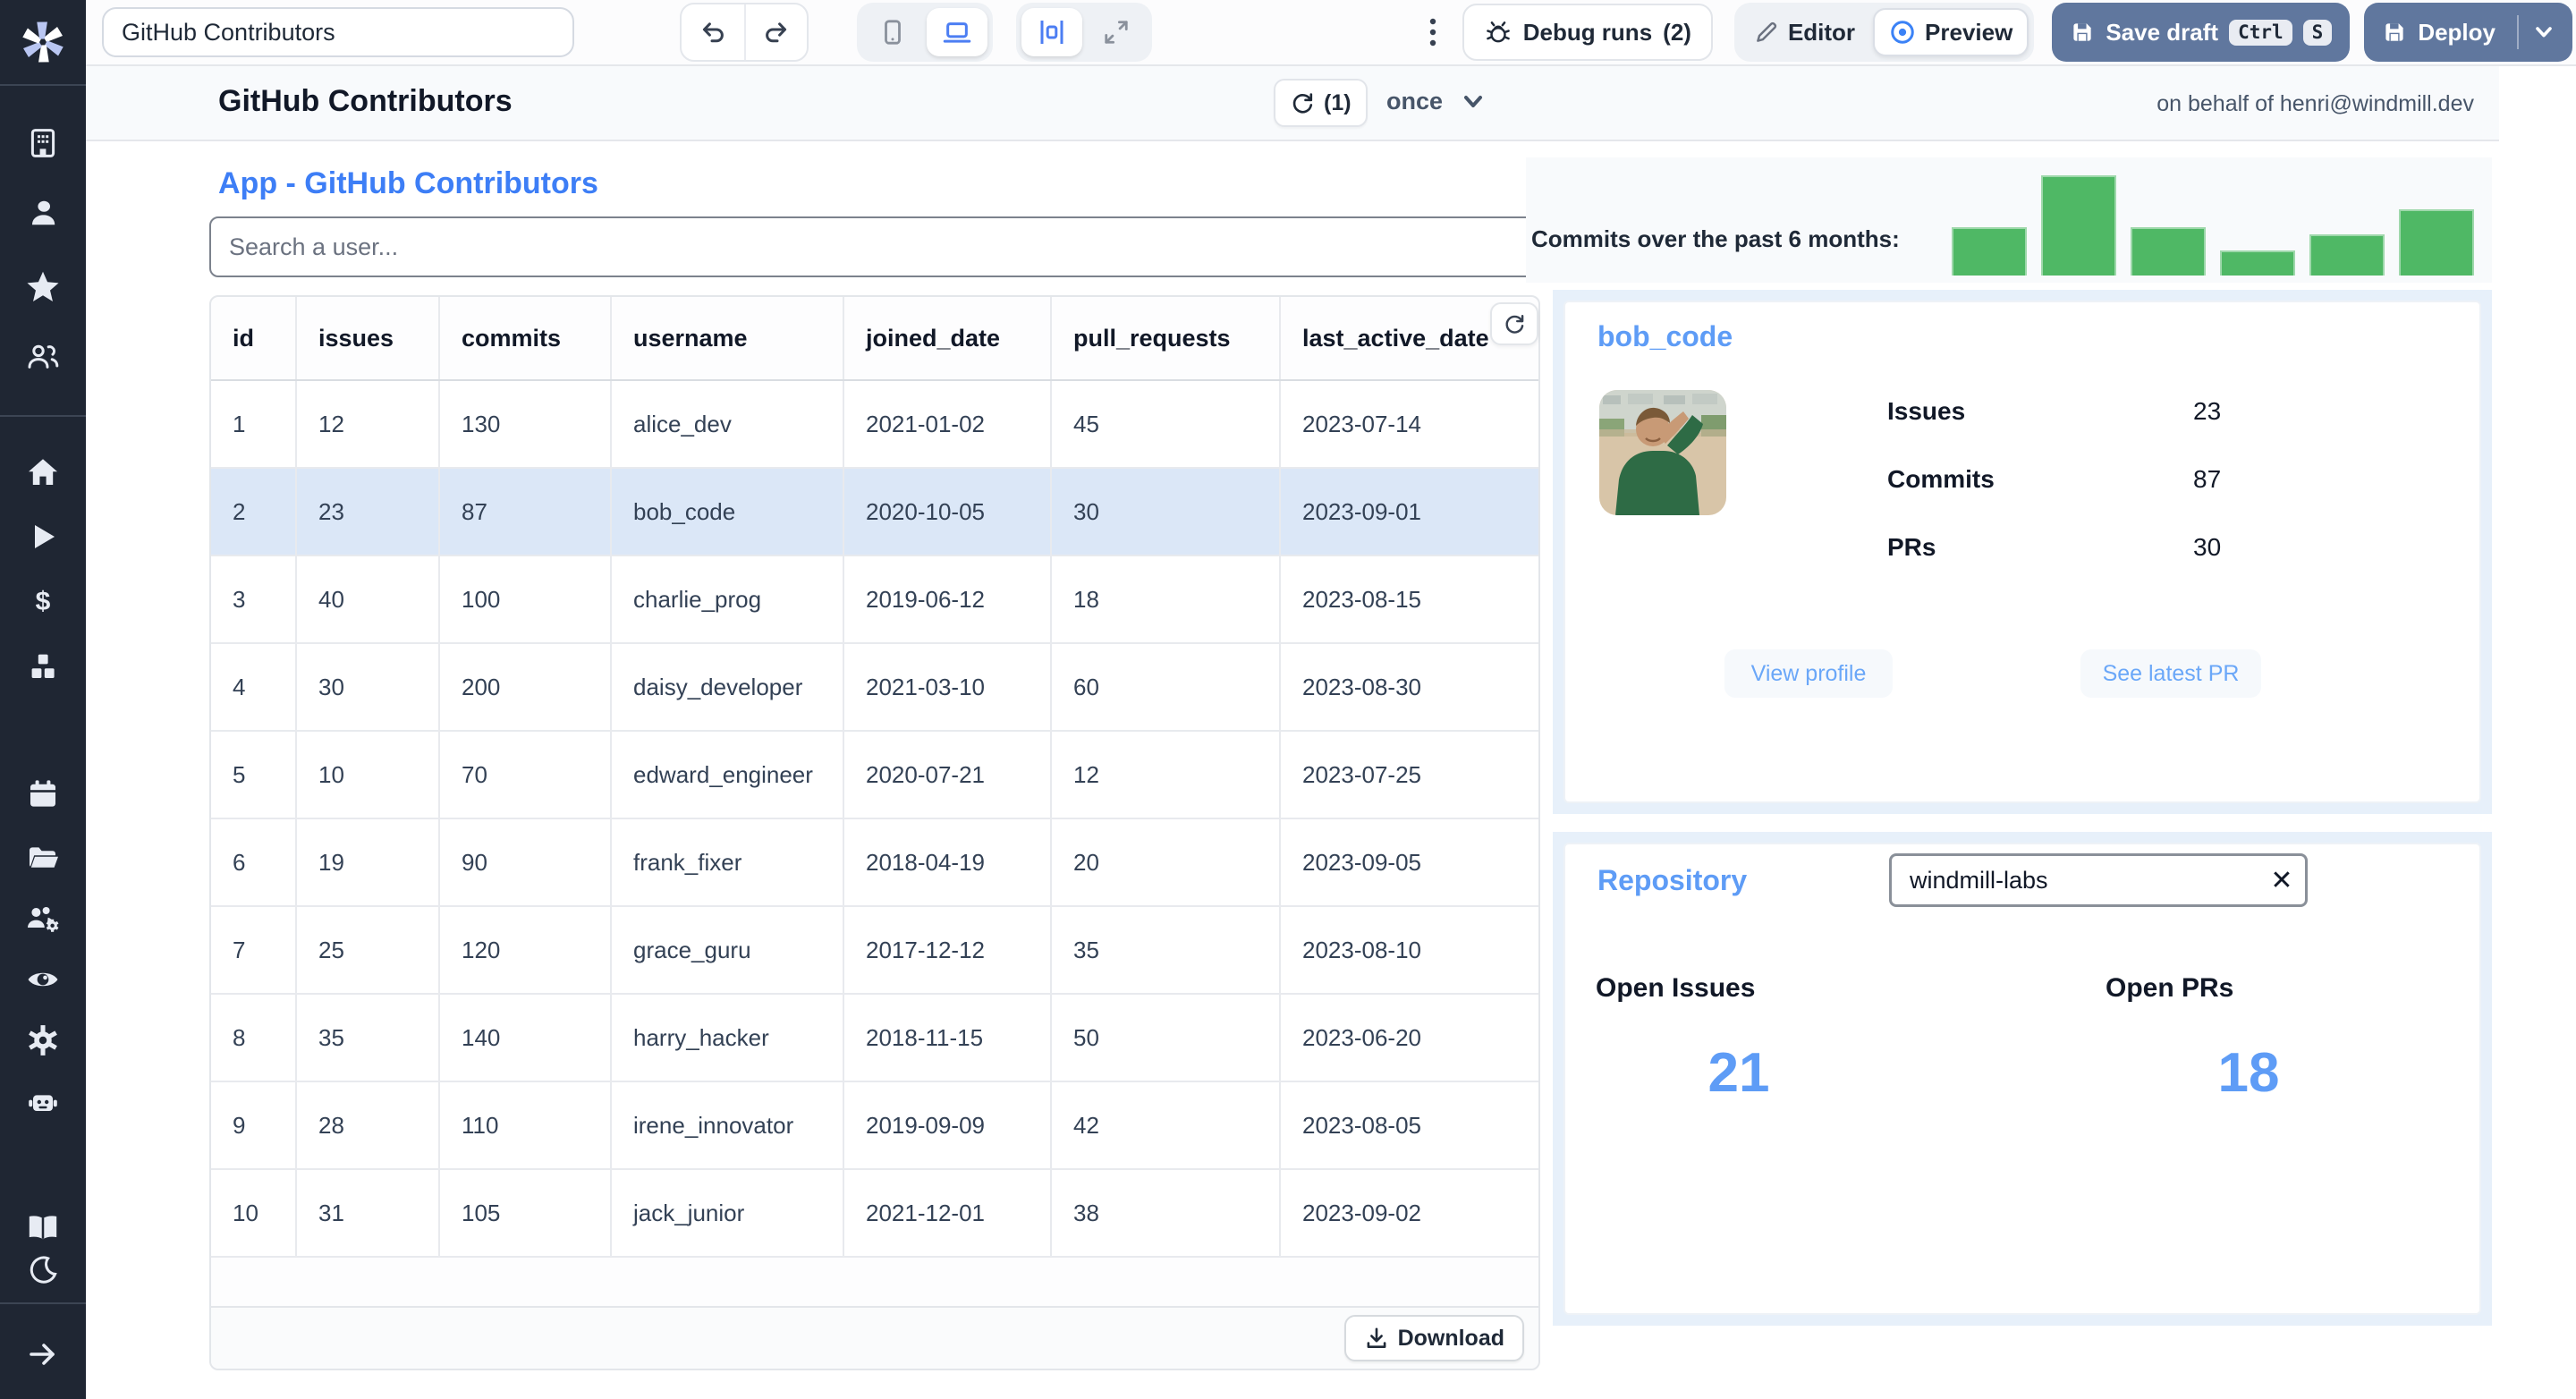 The image size is (2576, 1399). What do you see at coordinates (874, 425) in the screenshot?
I see `table-row: 1 12 130 alice_dev 2021-01-02 45 2023-07-14` at bounding box center [874, 425].